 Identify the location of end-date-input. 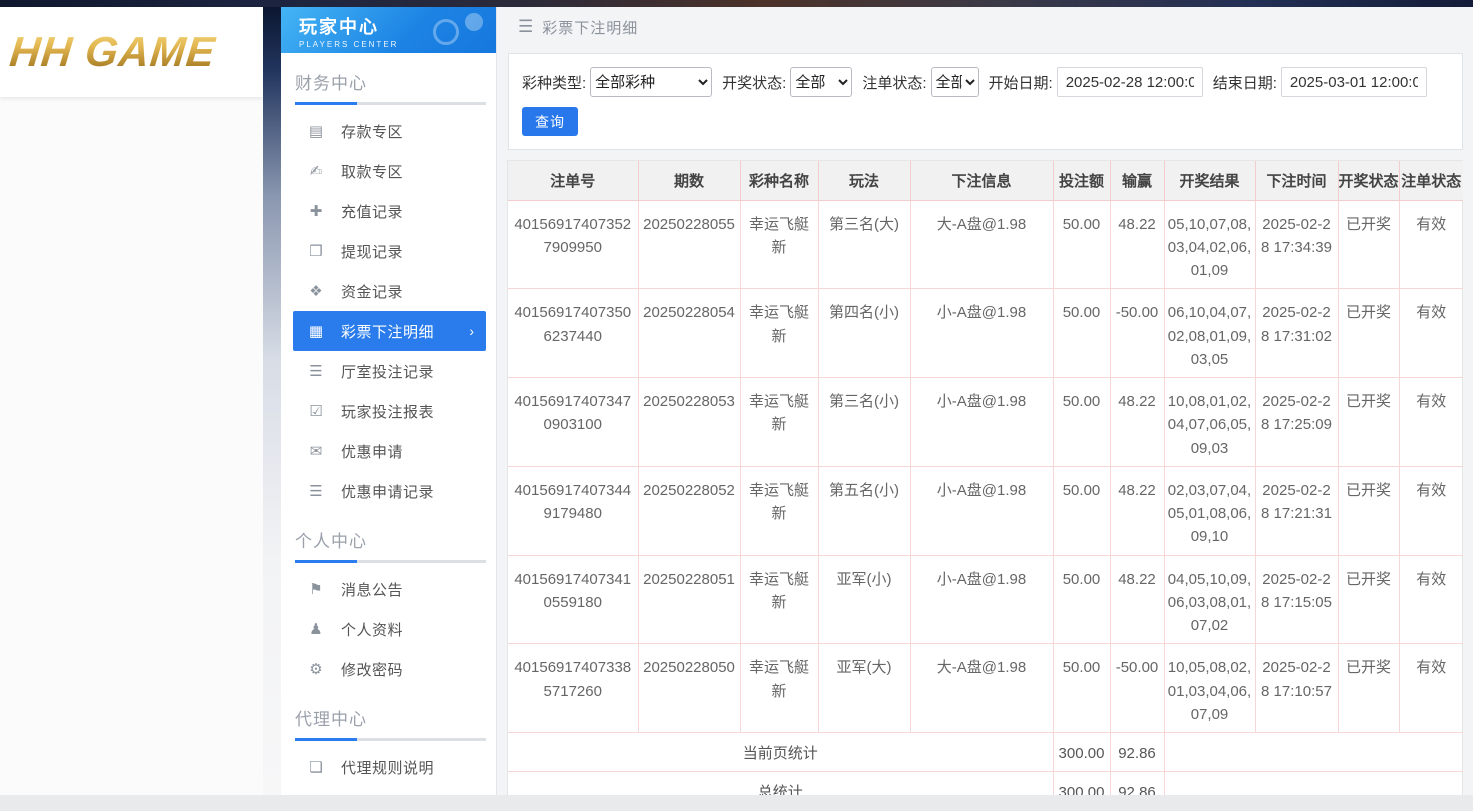
(1353, 82).